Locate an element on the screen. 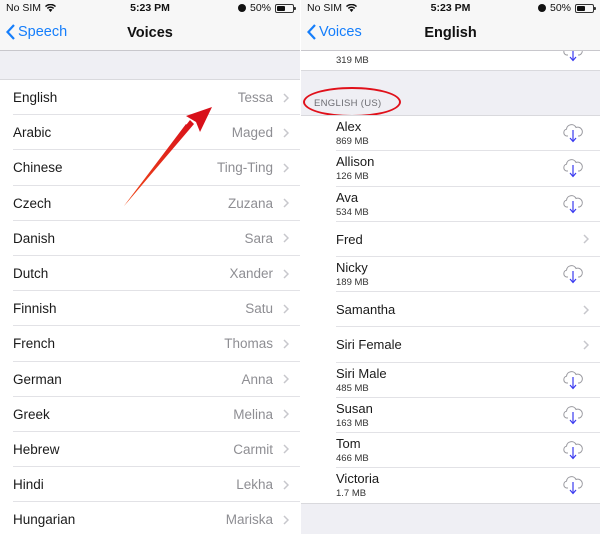 This screenshot has width=600, height=534. voice-name: Ava is located at coordinates (347, 197).